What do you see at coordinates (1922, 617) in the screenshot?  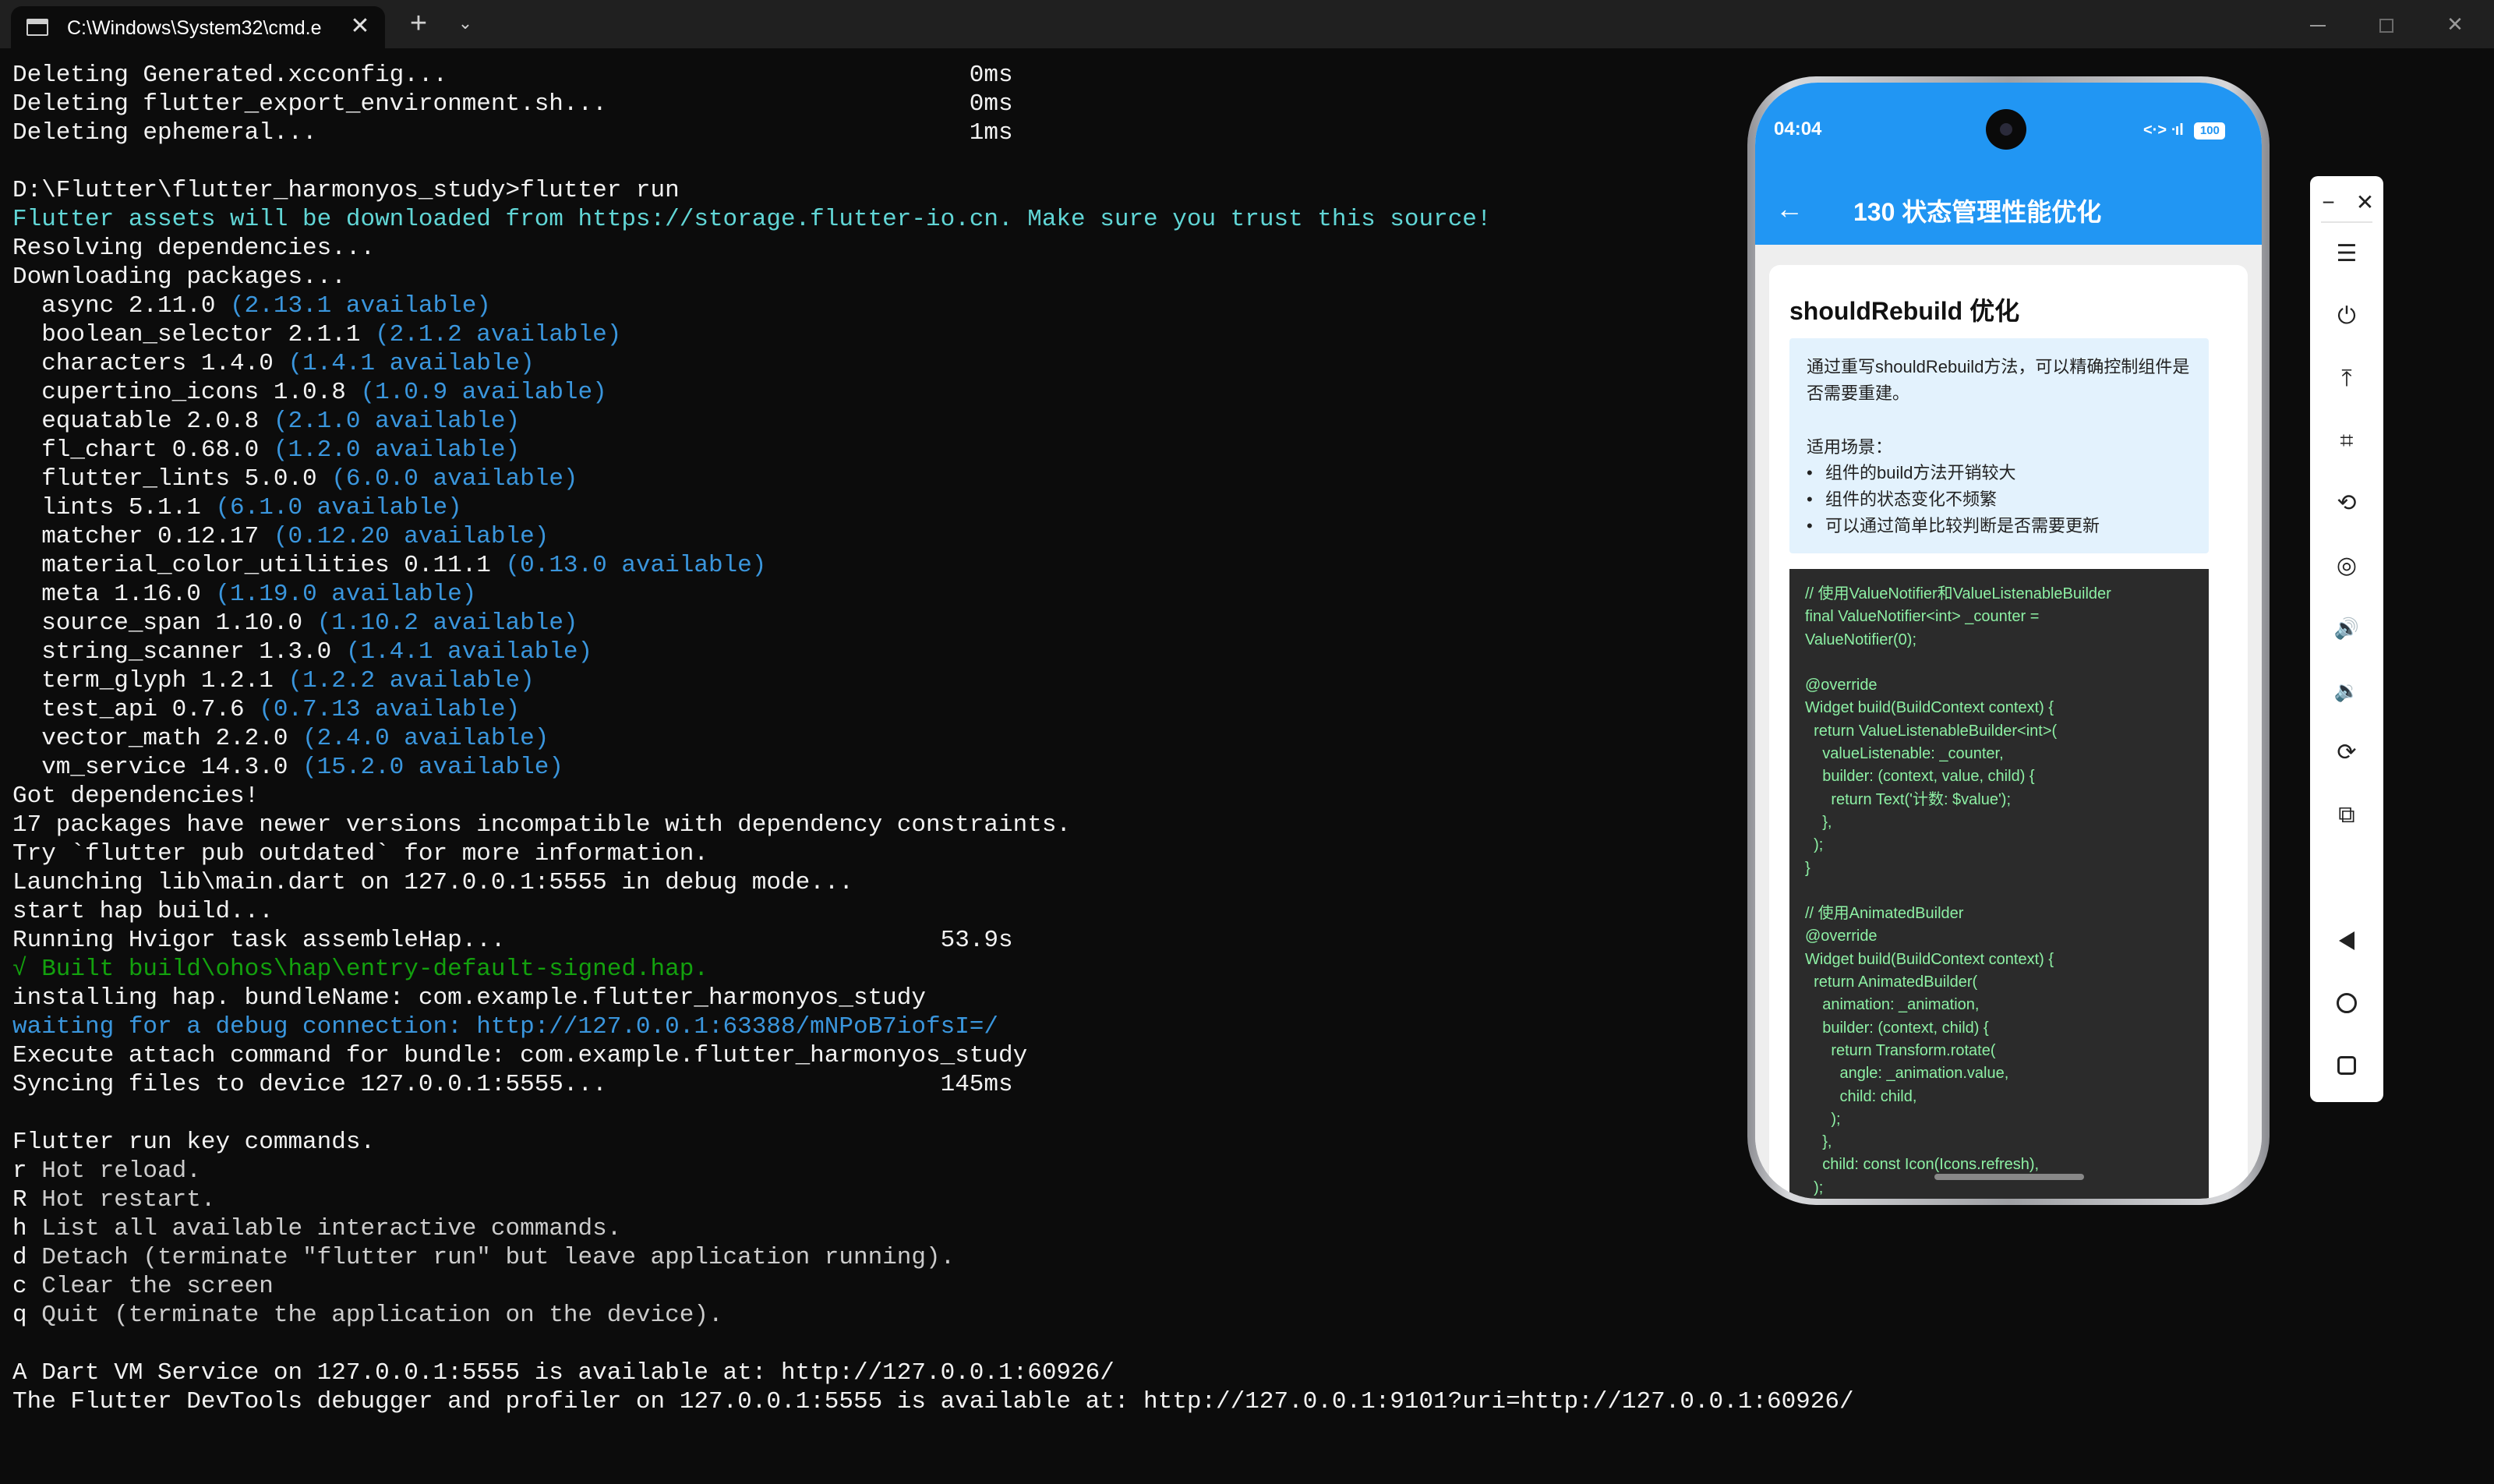 I see `code-line: final ValueNotifier<int> _counter =` at bounding box center [1922, 617].